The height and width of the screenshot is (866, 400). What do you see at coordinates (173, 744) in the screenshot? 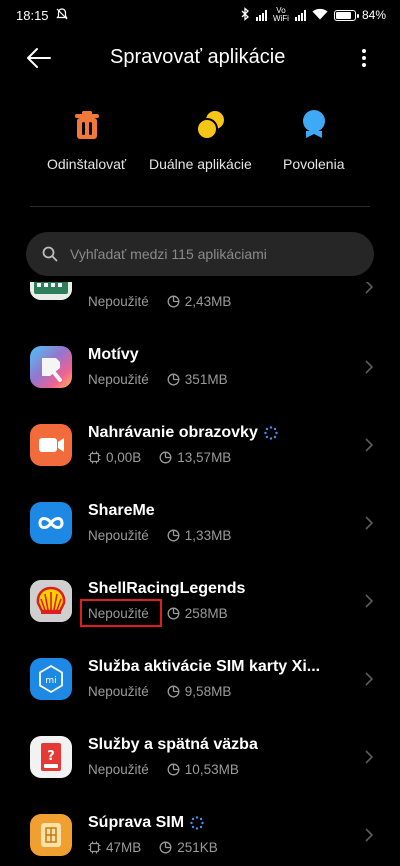
I see `app-name: Služby a spätná väzba` at bounding box center [173, 744].